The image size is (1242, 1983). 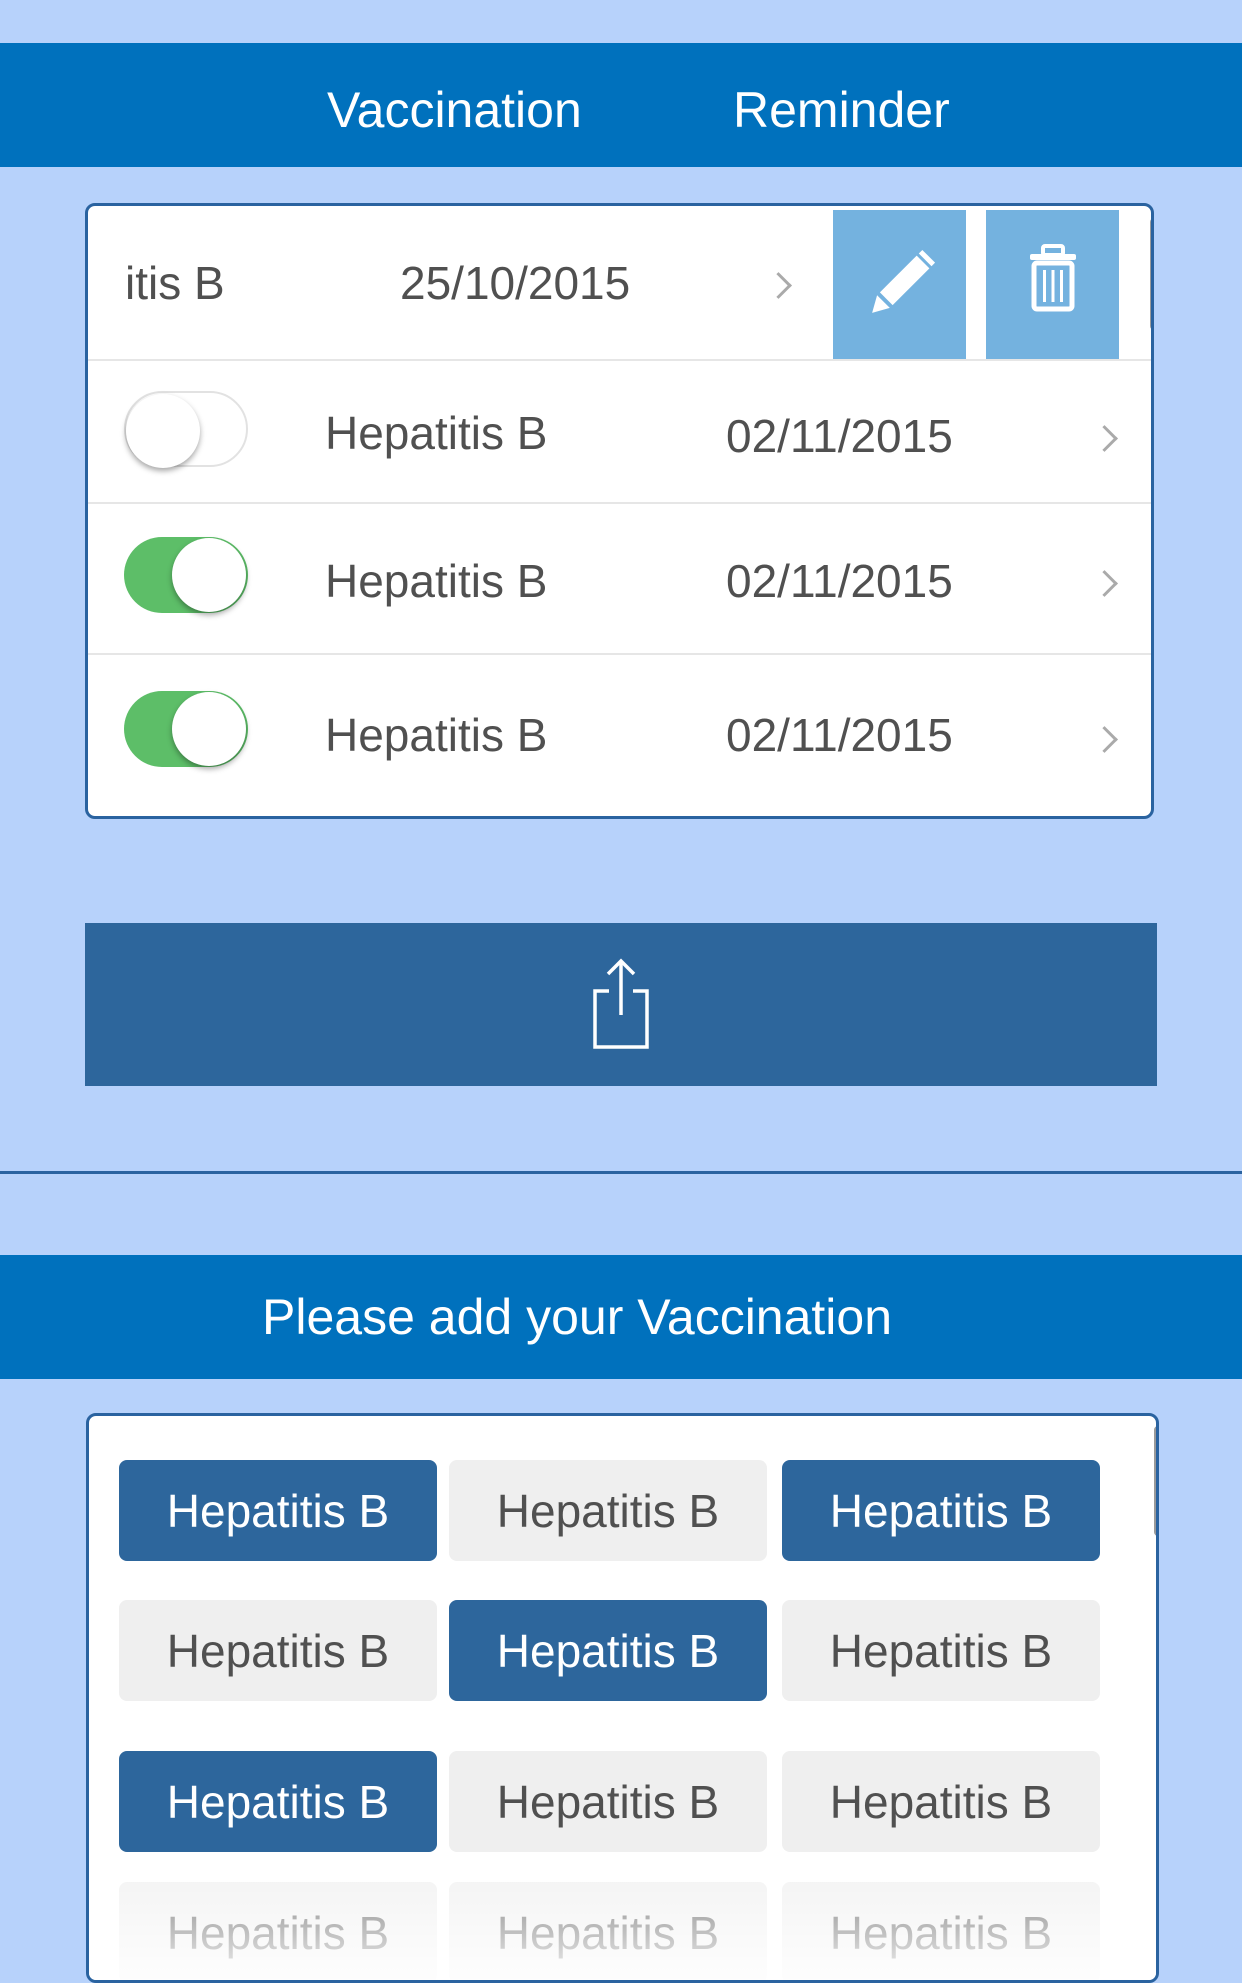 I want to click on share-icon, so click(x=621, y=1003).